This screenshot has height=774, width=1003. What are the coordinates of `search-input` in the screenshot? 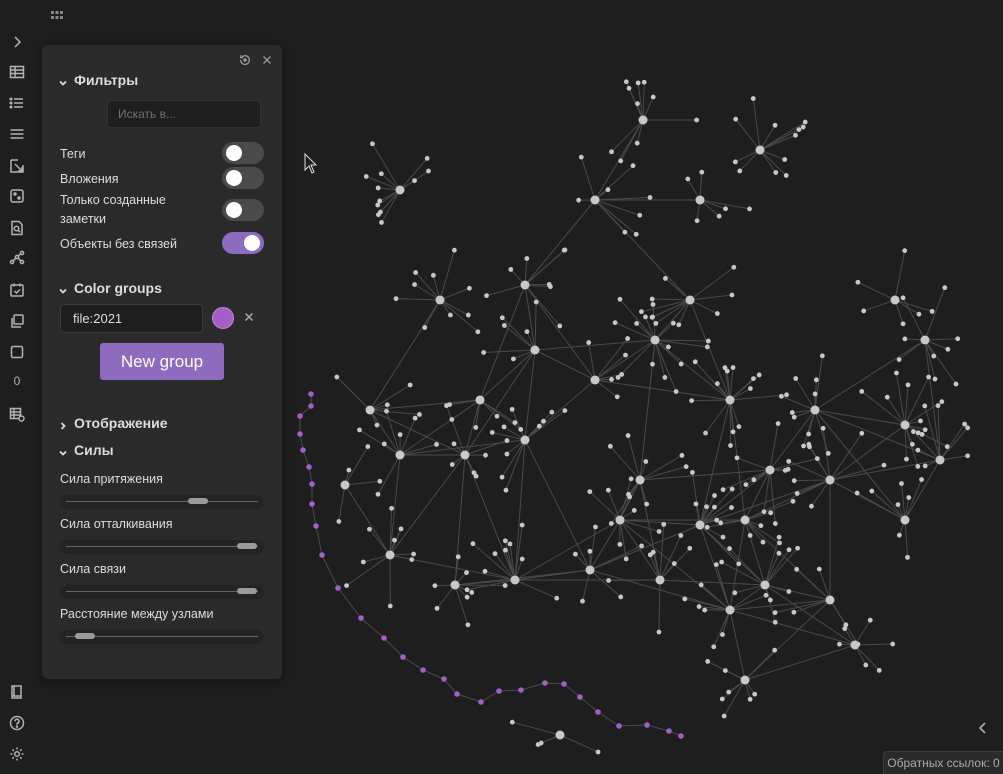 It's located at (184, 114).